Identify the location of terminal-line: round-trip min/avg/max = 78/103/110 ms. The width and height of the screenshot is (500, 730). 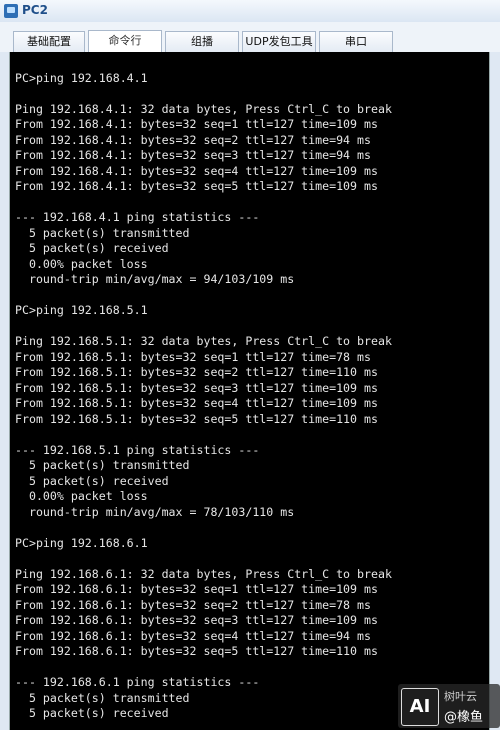
(155, 511).